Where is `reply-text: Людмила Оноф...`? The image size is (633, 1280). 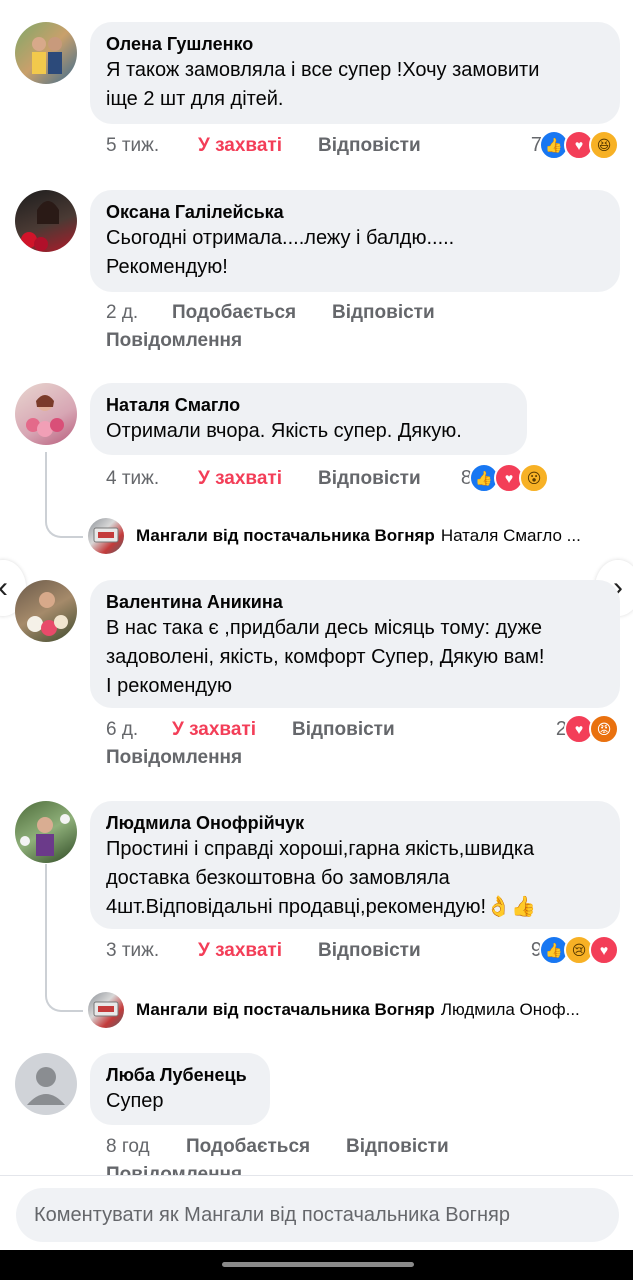
reply-text: Людмила Оноф... is located at coordinates (510, 1009).